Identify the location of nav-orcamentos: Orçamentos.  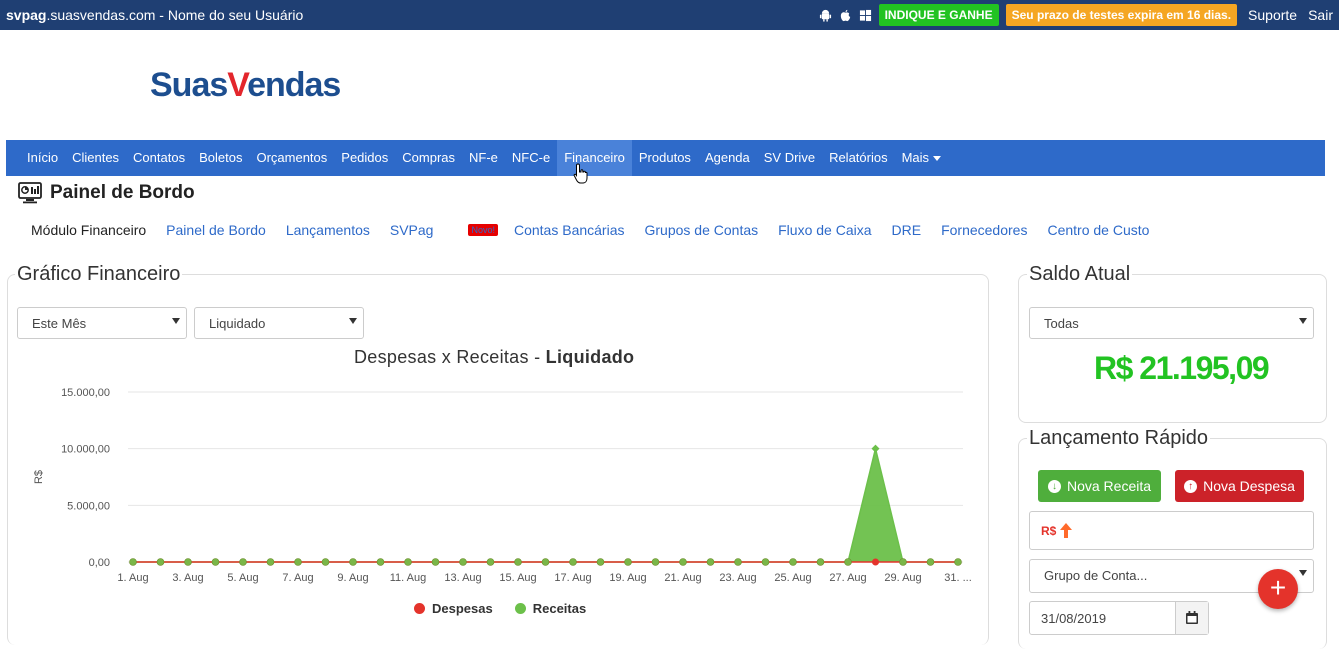
(291, 158).